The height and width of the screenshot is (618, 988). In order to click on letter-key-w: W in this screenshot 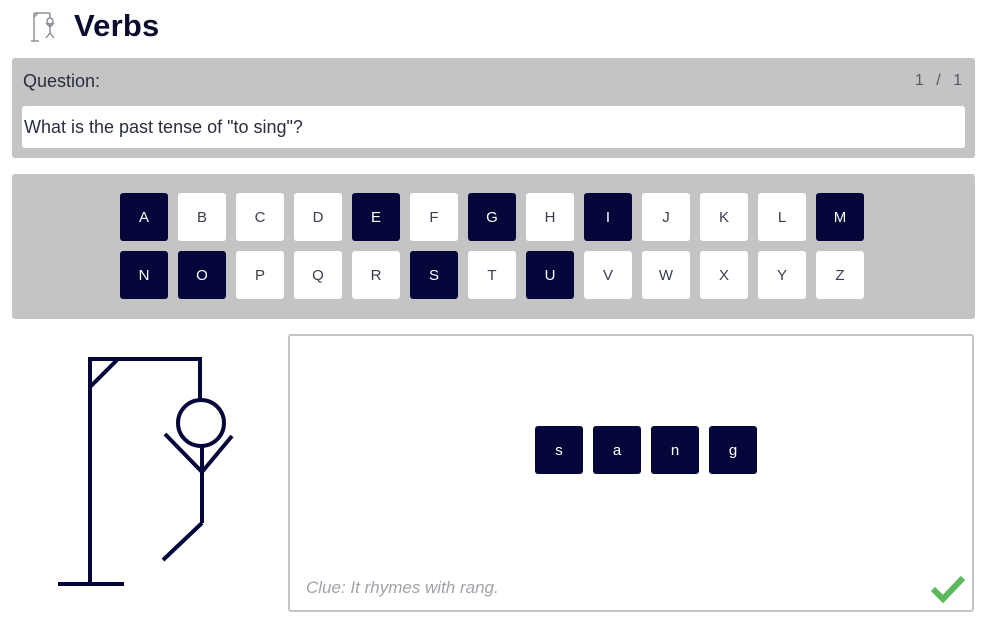, I will do `click(666, 275)`.